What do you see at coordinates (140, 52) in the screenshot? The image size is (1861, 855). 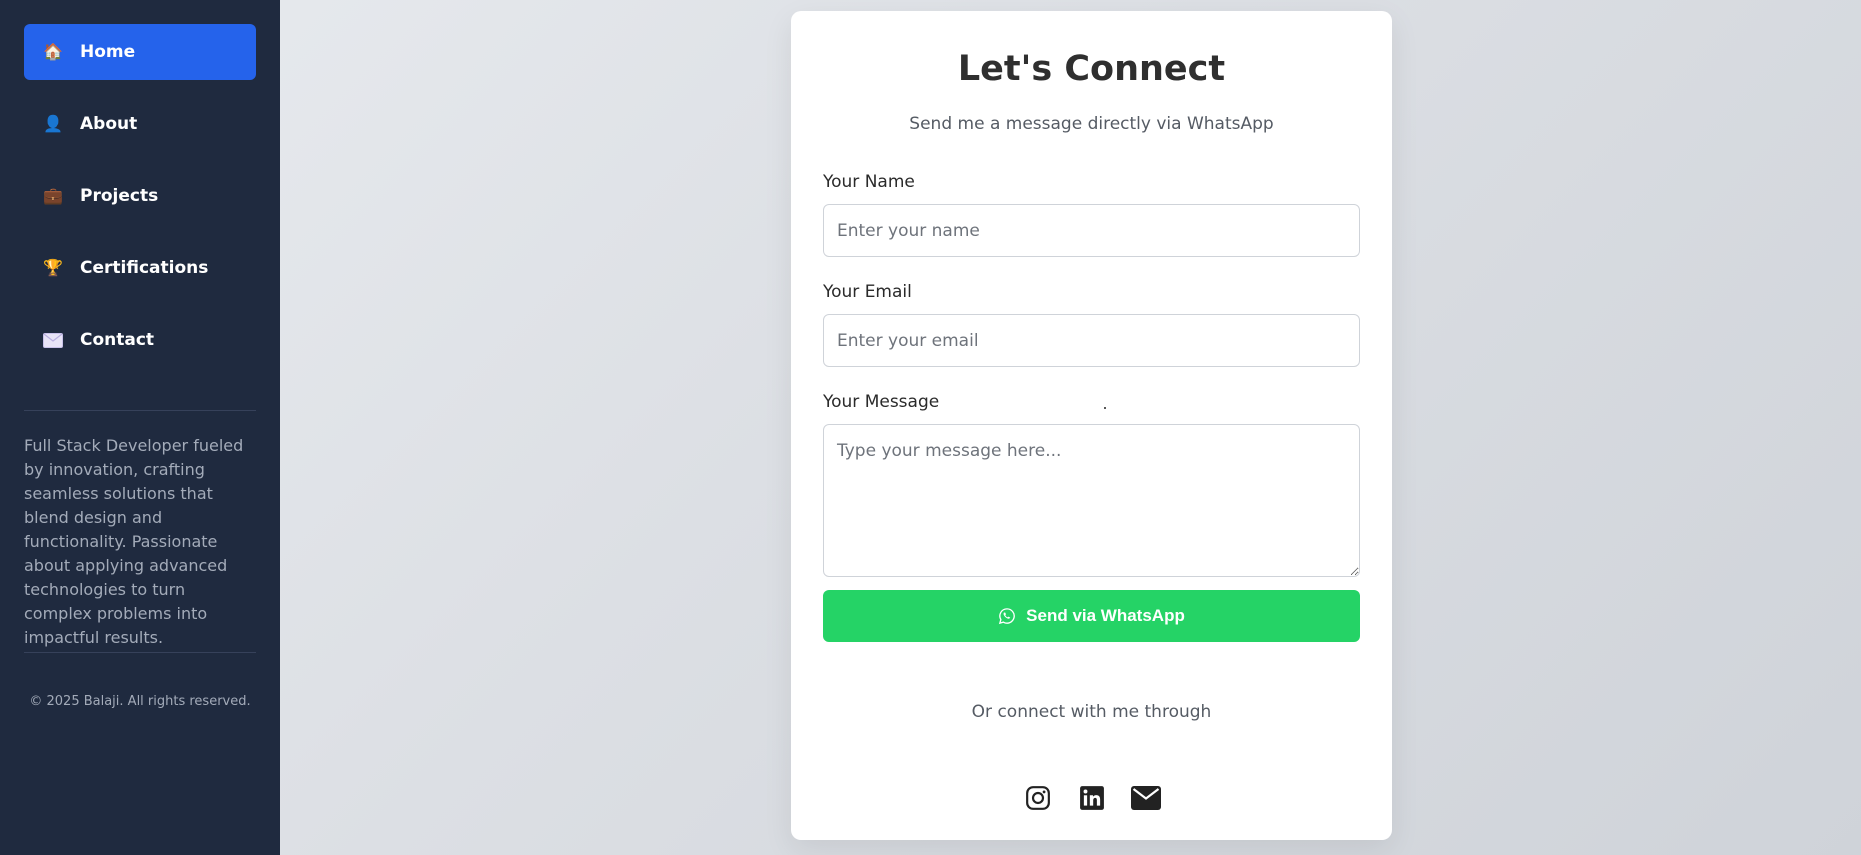 I see `sidebar-item-home: 🏠 Home` at bounding box center [140, 52].